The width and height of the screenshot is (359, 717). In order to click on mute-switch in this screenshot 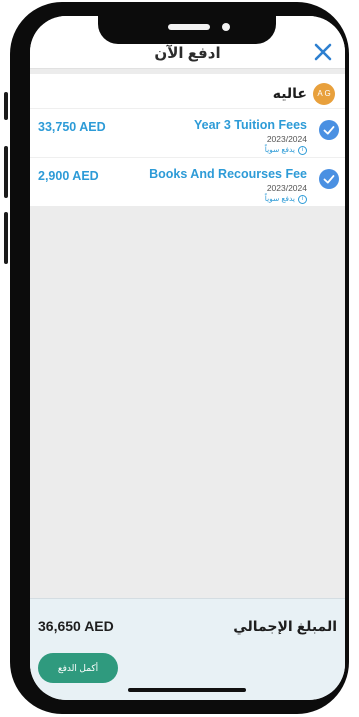, I will do `click(6, 106)`.